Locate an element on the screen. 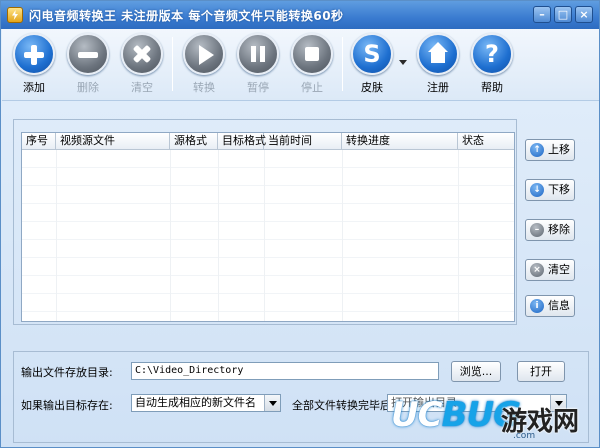  convert-label: 转换 is located at coordinates (204, 87).